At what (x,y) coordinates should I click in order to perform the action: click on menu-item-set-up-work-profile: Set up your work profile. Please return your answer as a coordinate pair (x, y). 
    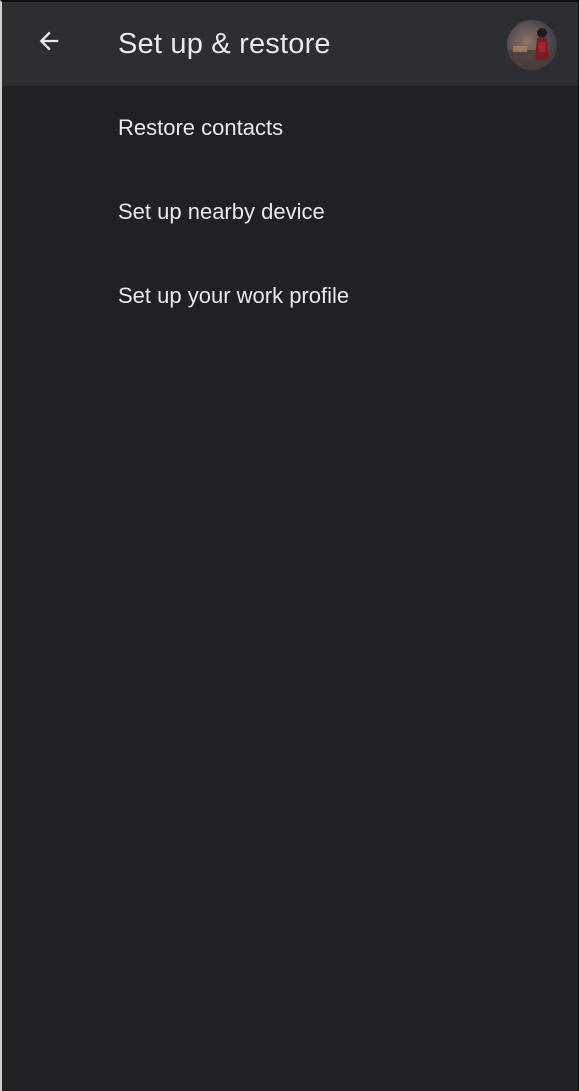
    Looking at the image, I should click on (290, 296).